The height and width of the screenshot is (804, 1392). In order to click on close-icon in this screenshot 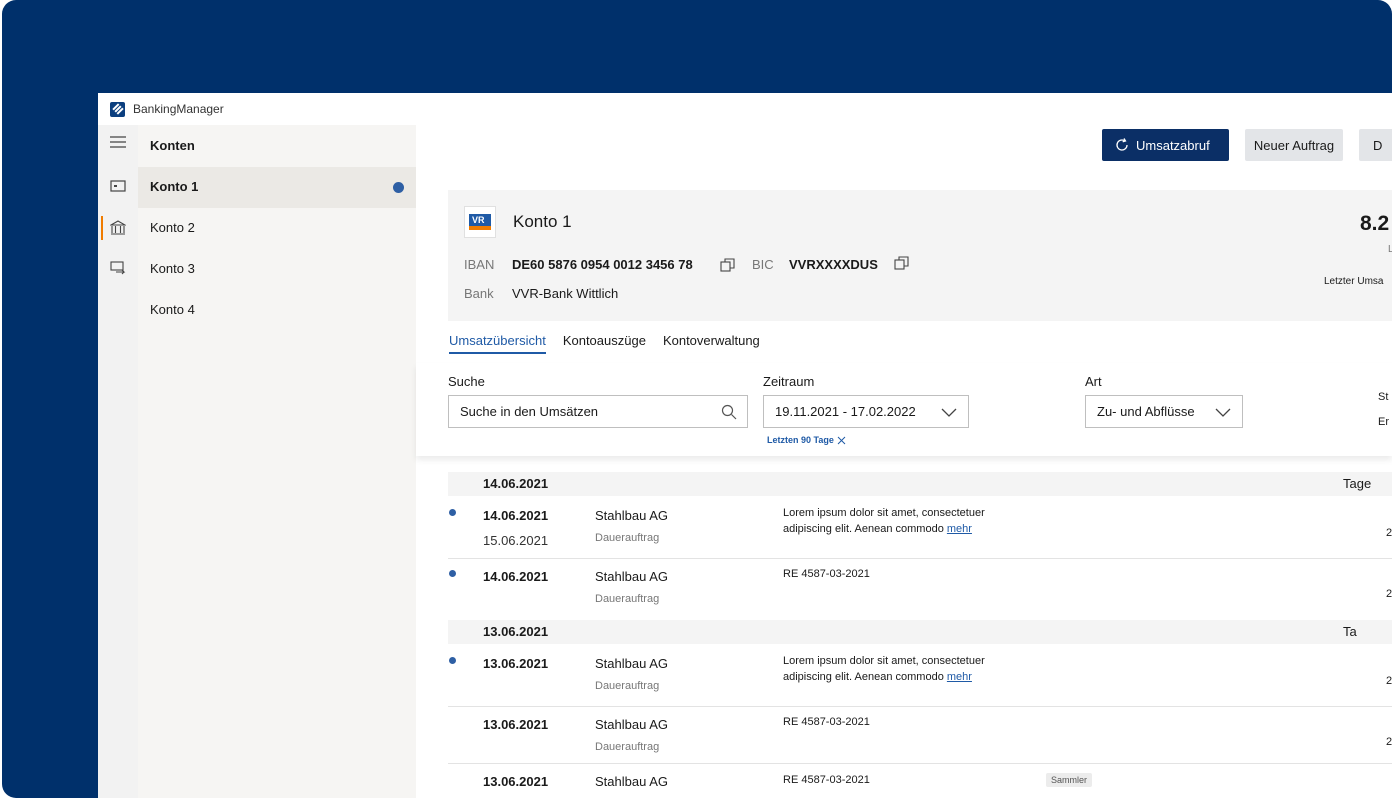, I will do `click(841, 440)`.